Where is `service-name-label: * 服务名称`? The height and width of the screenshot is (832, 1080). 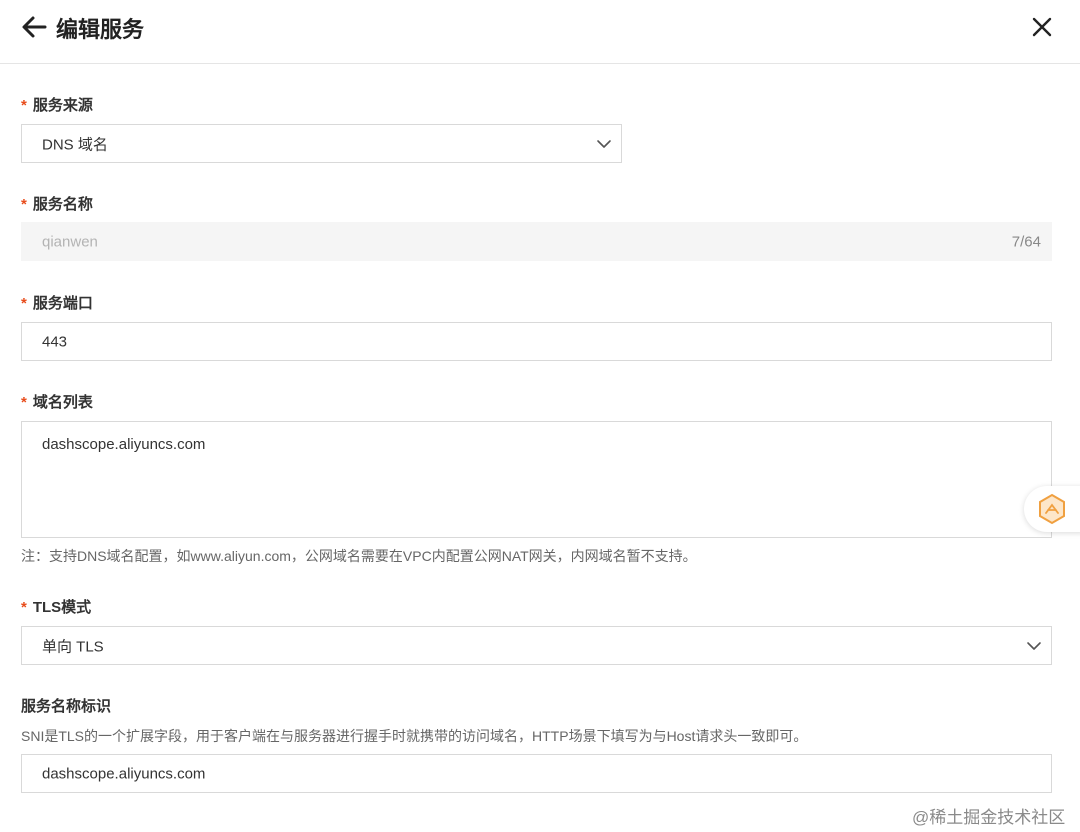
service-name-label: * 服务名称 is located at coordinates (57, 203).